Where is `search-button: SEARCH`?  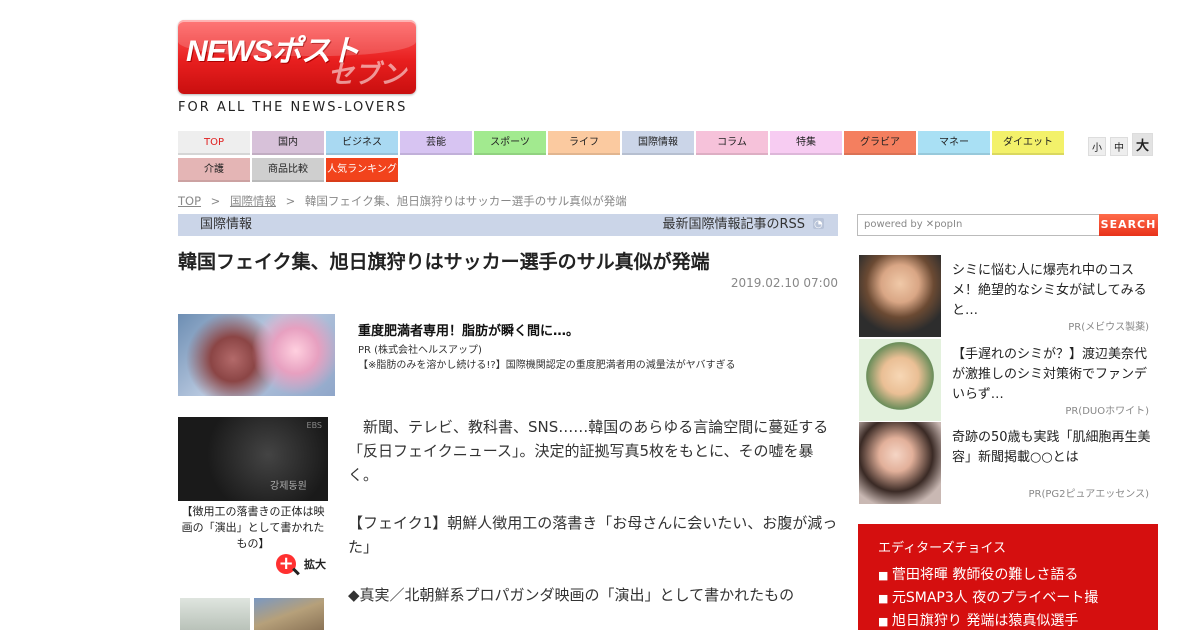 search-button: SEARCH is located at coordinates (1128, 225).